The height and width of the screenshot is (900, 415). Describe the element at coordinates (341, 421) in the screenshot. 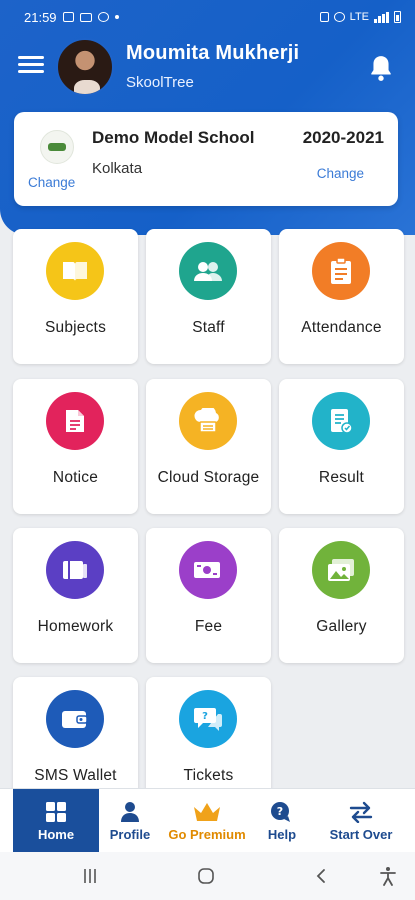

I see `result-icon` at that location.